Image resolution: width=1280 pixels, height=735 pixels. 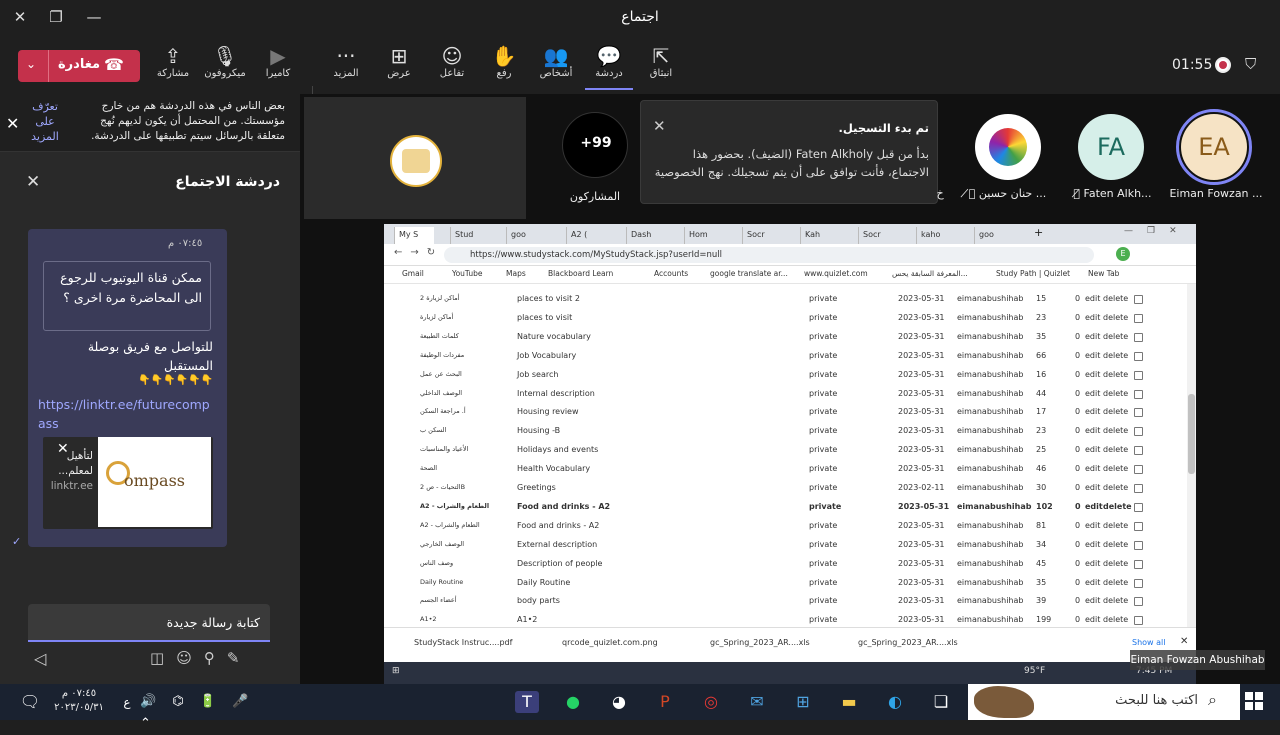 What do you see at coordinates (661, 61) in the screenshot?
I see `popout-button: ⇱ انبثاق` at bounding box center [661, 61].